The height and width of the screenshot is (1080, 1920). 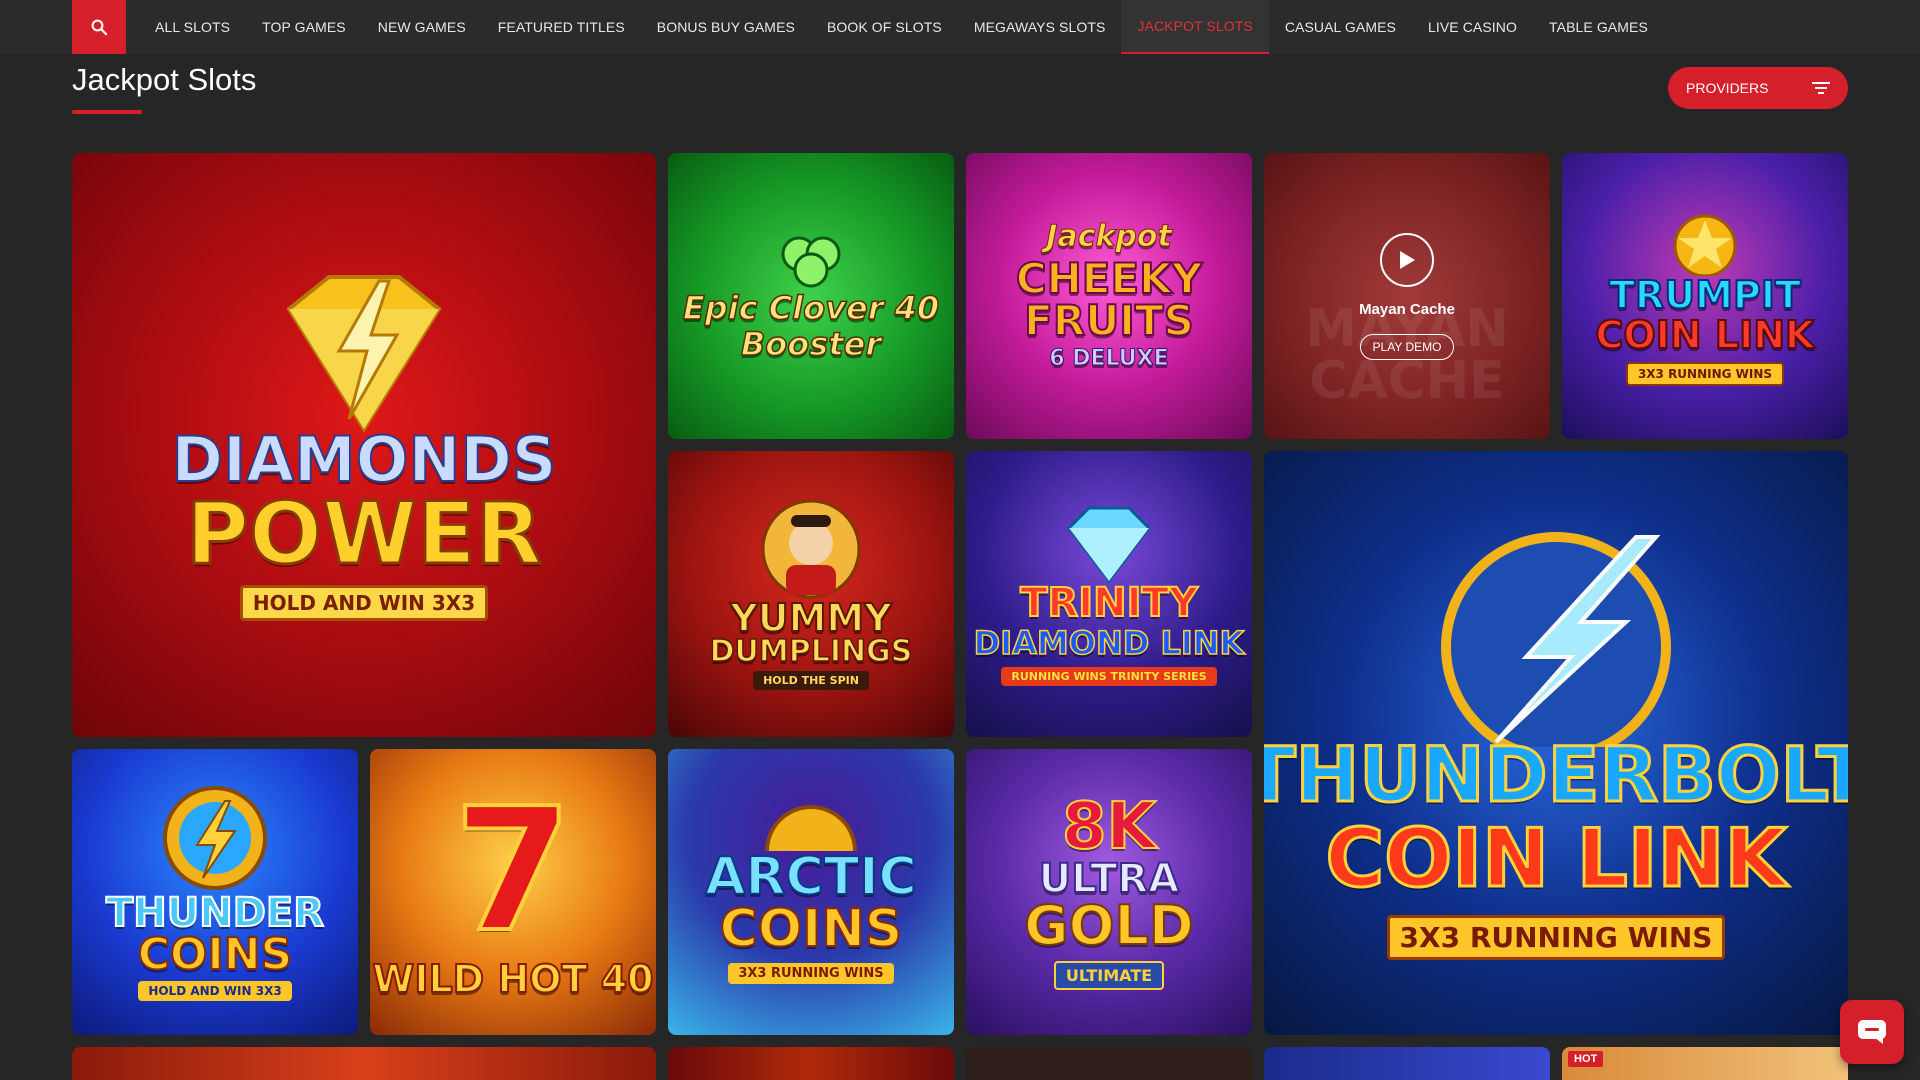 What do you see at coordinates (726, 27) in the screenshot?
I see `tab-bonus-buy-games: BONUS BUY GAMES` at bounding box center [726, 27].